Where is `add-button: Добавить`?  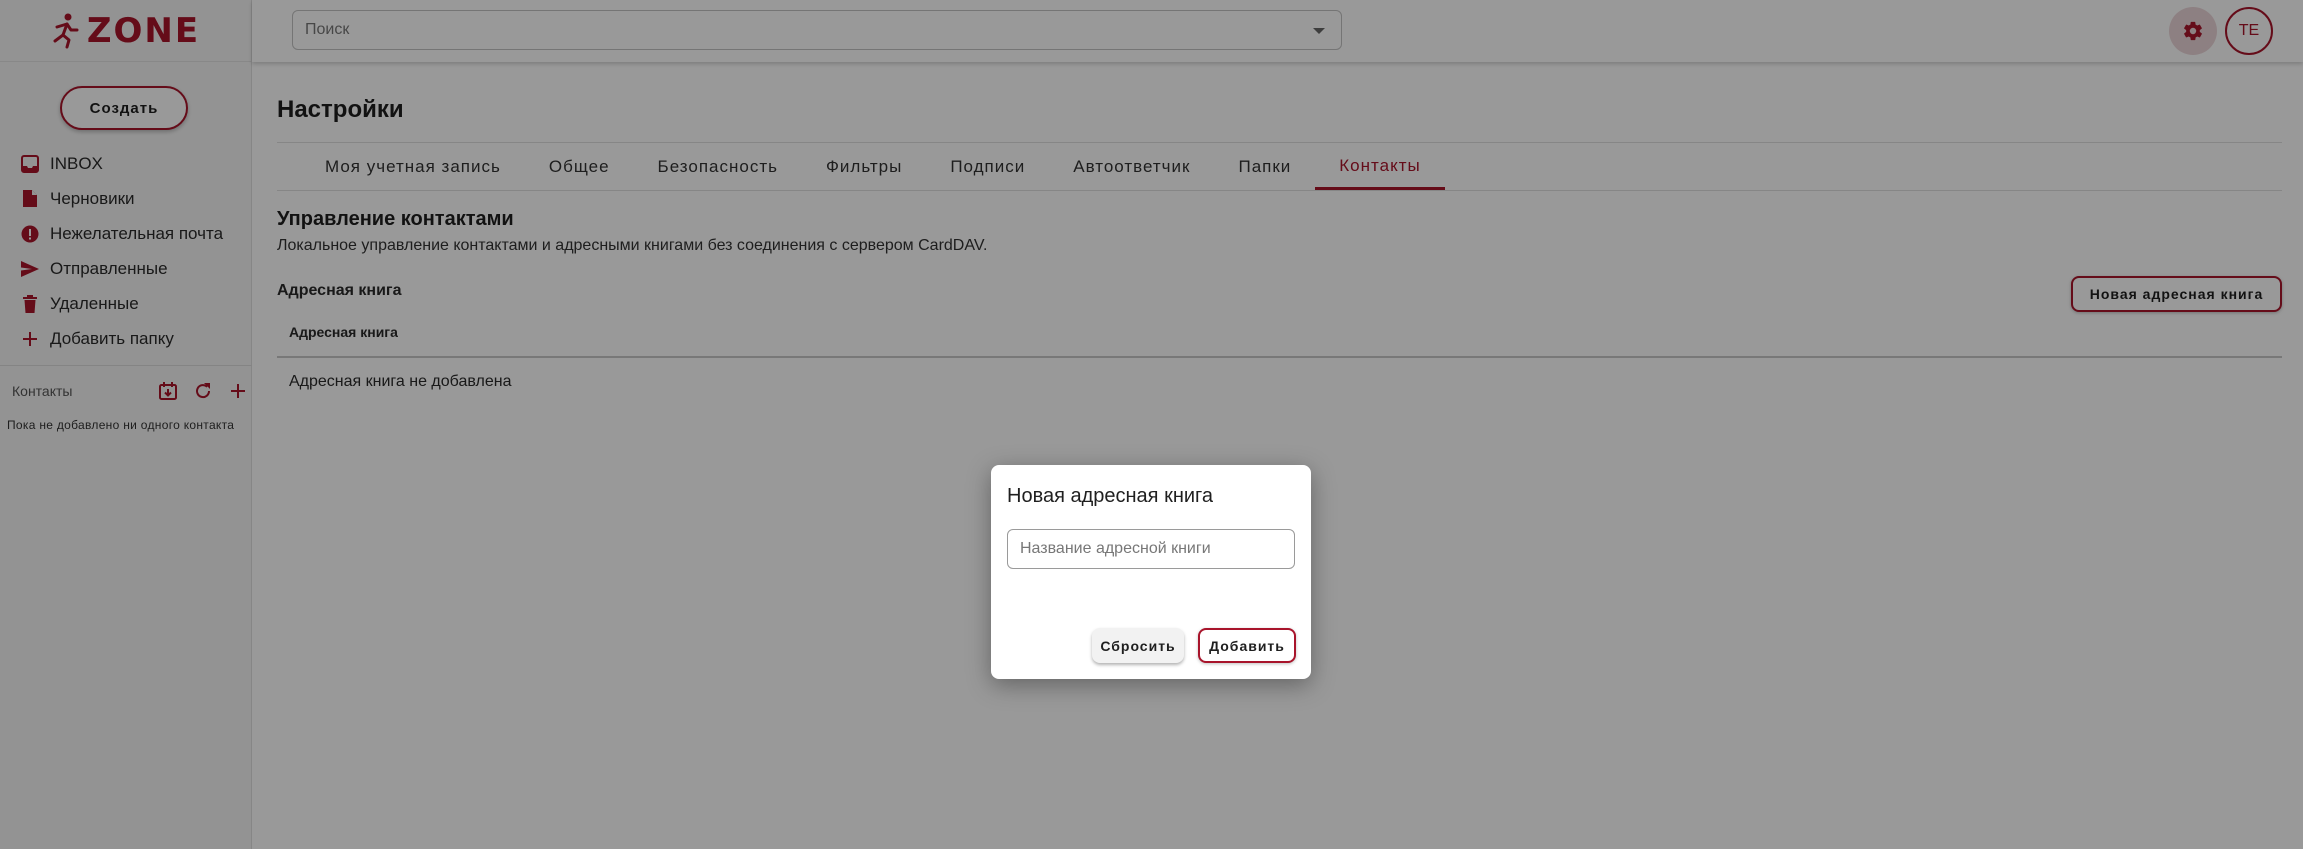
add-button: Добавить is located at coordinates (1247, 645).